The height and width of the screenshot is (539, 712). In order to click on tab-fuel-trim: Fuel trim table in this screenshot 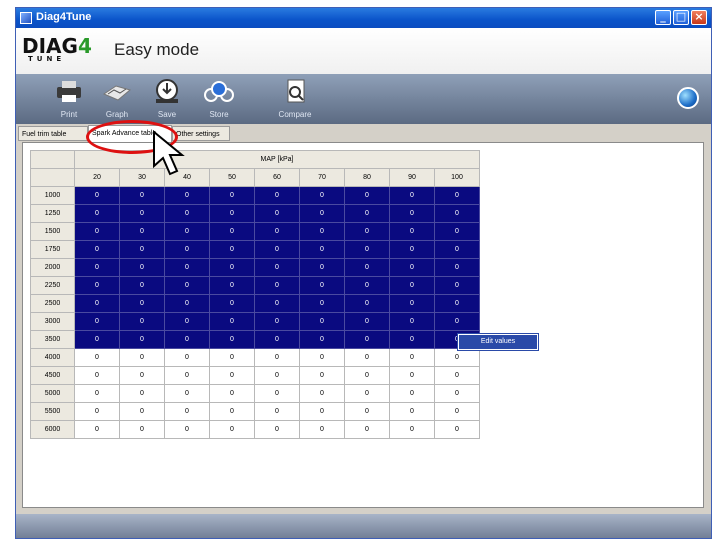, I will do `click(53, 133)`.